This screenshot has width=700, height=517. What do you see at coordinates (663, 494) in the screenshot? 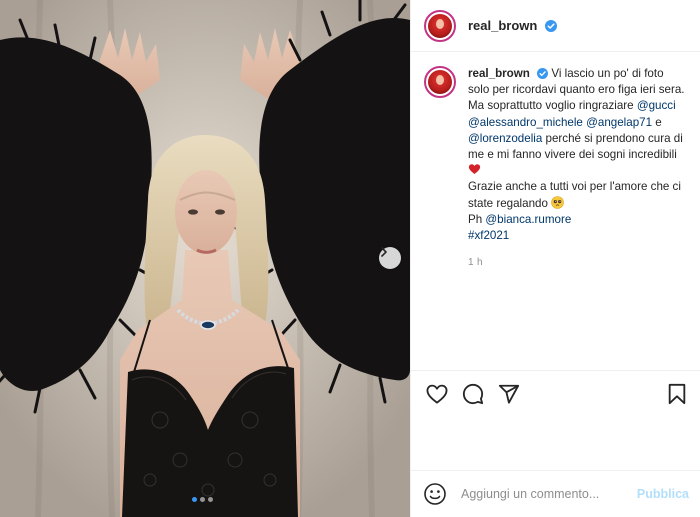
I see `publish-button: Pubblica` at bounding box center [663, 494].